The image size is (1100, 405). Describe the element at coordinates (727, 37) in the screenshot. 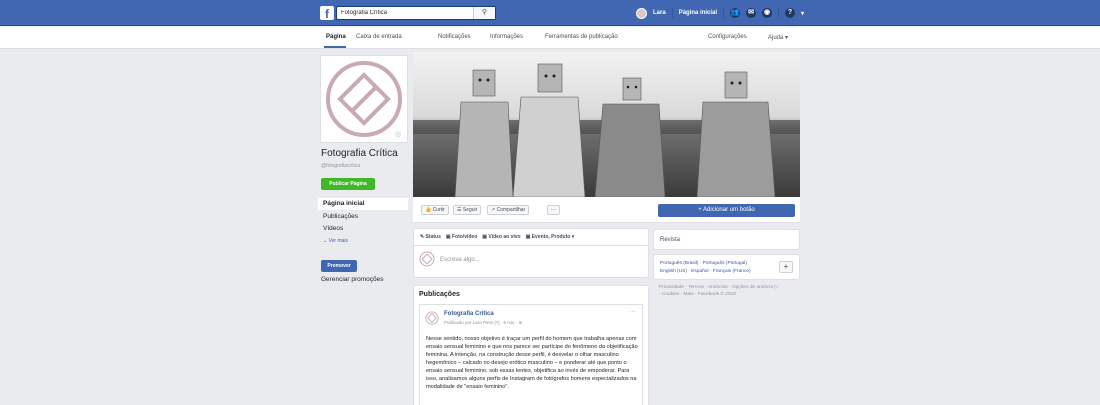

I see `tab-settings: Configurações` at that location.